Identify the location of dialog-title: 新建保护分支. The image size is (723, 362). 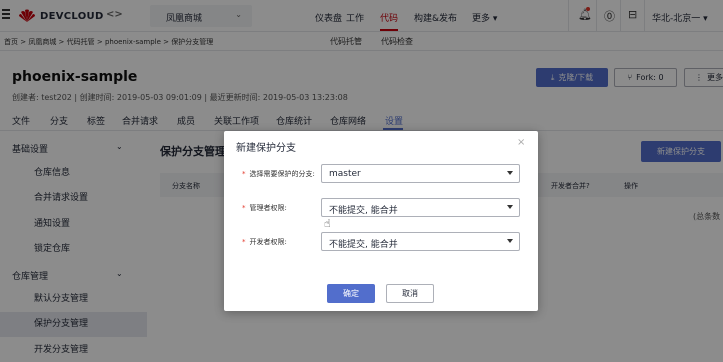
(266, 148).